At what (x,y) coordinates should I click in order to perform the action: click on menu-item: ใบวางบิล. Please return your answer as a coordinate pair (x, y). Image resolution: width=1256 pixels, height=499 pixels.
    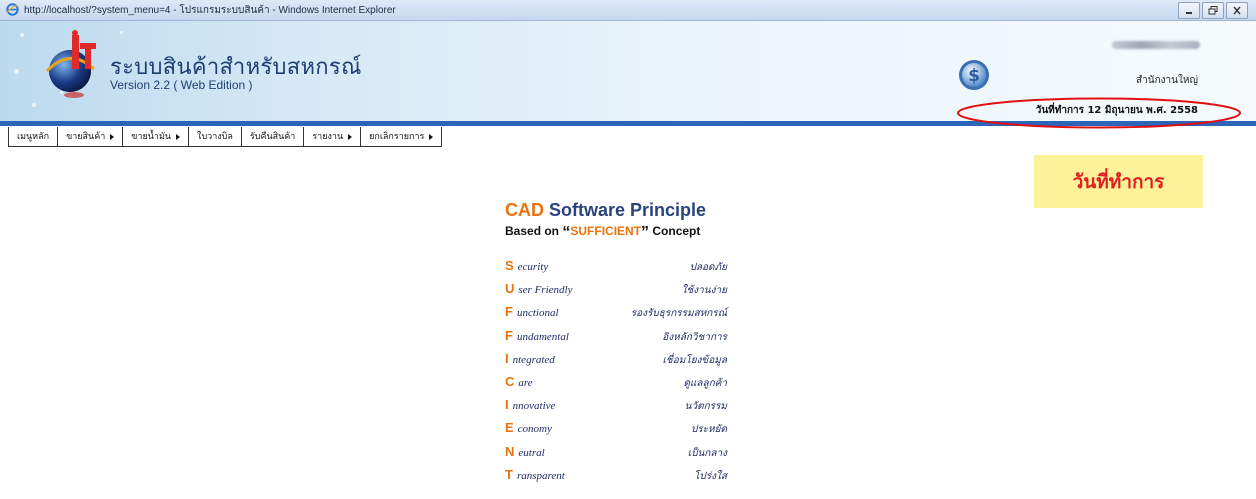
    Looking at the image, I should click on (215, 136).